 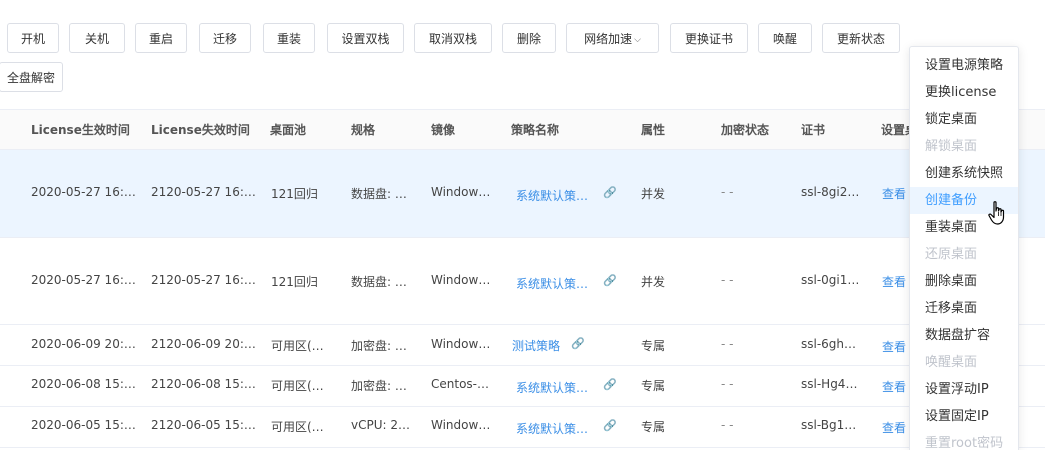 I want to click on full-disk-decrypt-button: 全盘解密, so click(x=31, y=77).